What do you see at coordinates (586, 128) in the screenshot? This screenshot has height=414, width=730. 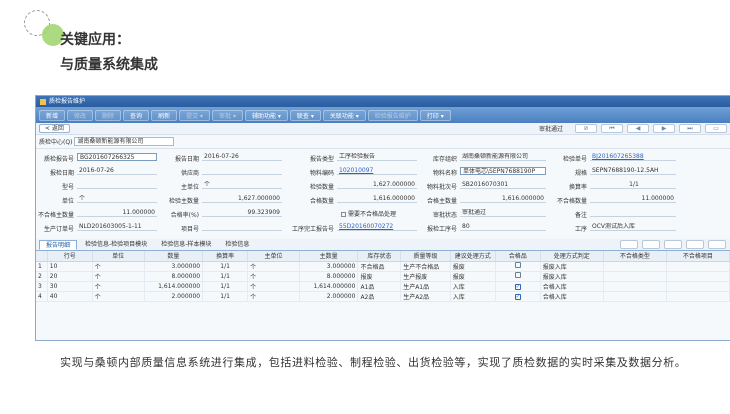 I see `attachment-icon: ⊘` at bounding box center [586, 128].